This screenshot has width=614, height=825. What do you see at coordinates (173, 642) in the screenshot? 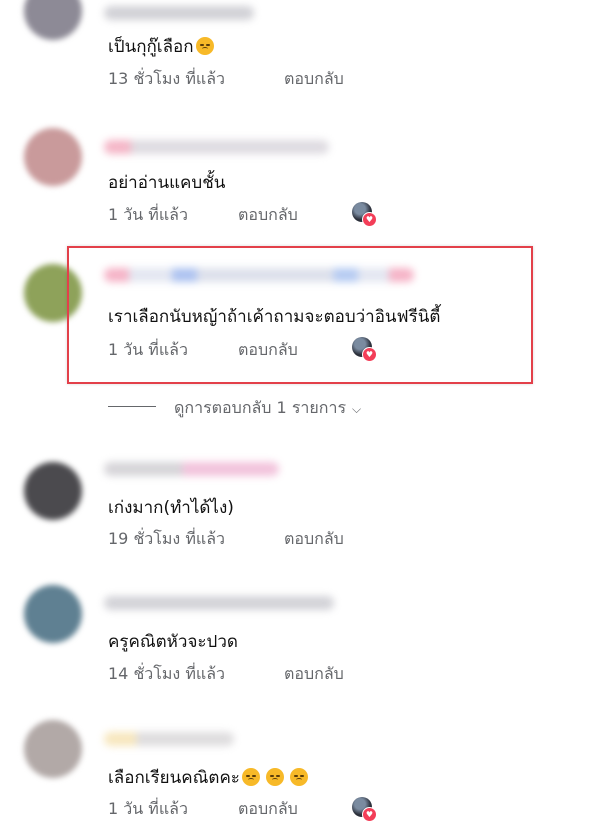
I see `comment-text: ครูคณิตหัวจะปวด` at bounding box center [173, 642].